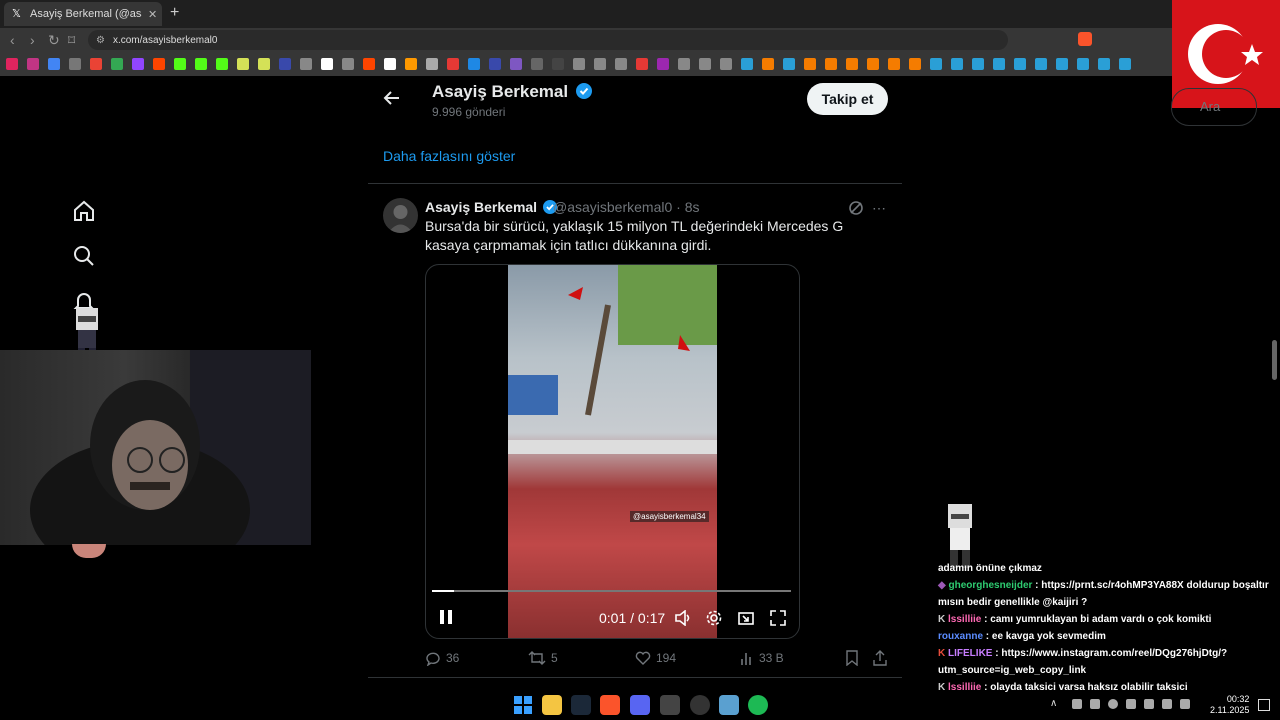  Describe the element at coordinates (856, 208) in the screenshot. I see `grok-icon` at that location.